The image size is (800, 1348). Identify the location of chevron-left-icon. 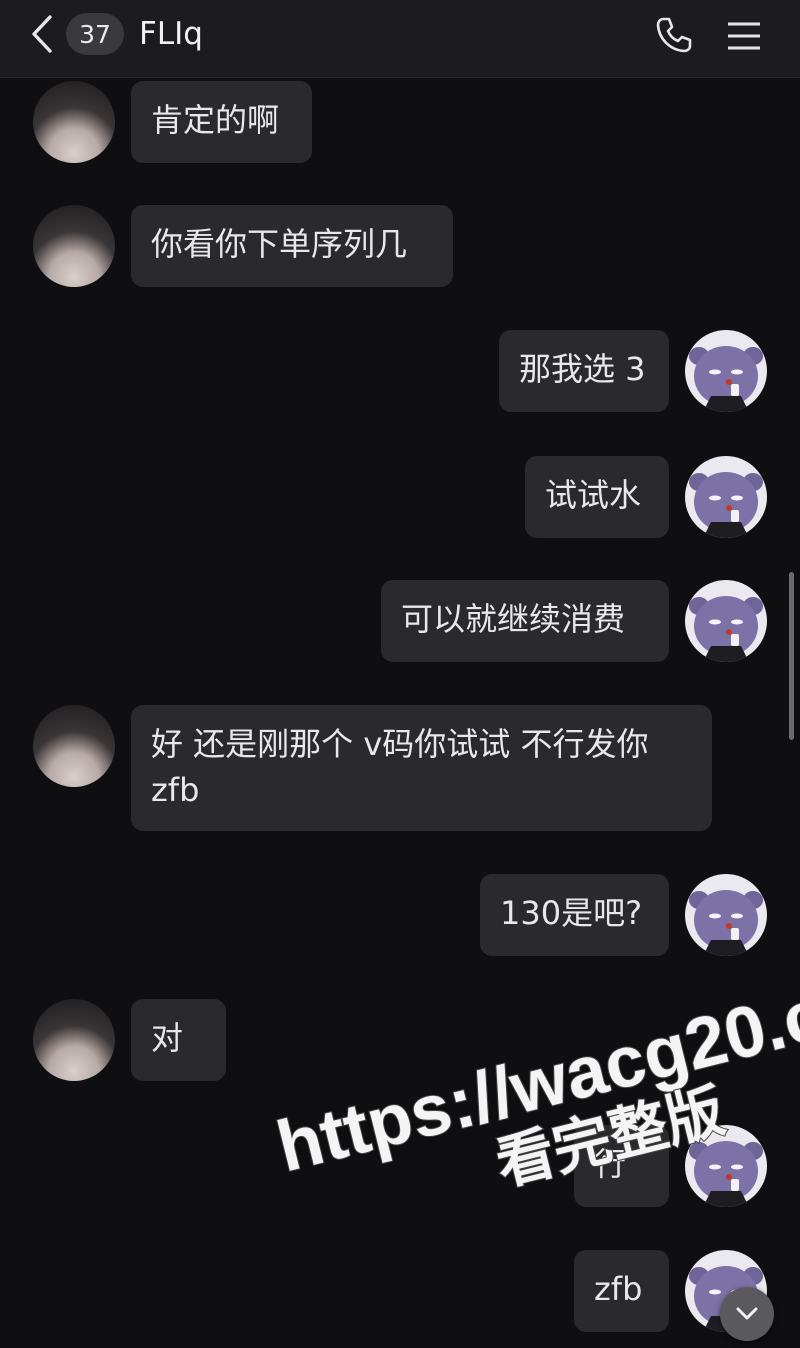
(42, 34).